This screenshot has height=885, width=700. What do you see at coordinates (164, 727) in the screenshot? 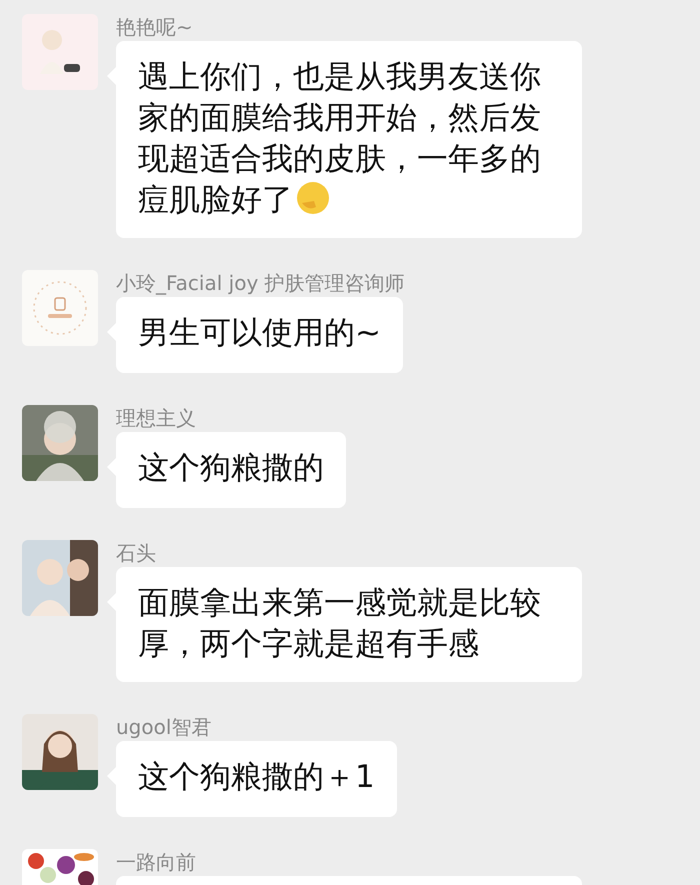
I see `sender-name: ugool智君` at bounding box center [164, 727].